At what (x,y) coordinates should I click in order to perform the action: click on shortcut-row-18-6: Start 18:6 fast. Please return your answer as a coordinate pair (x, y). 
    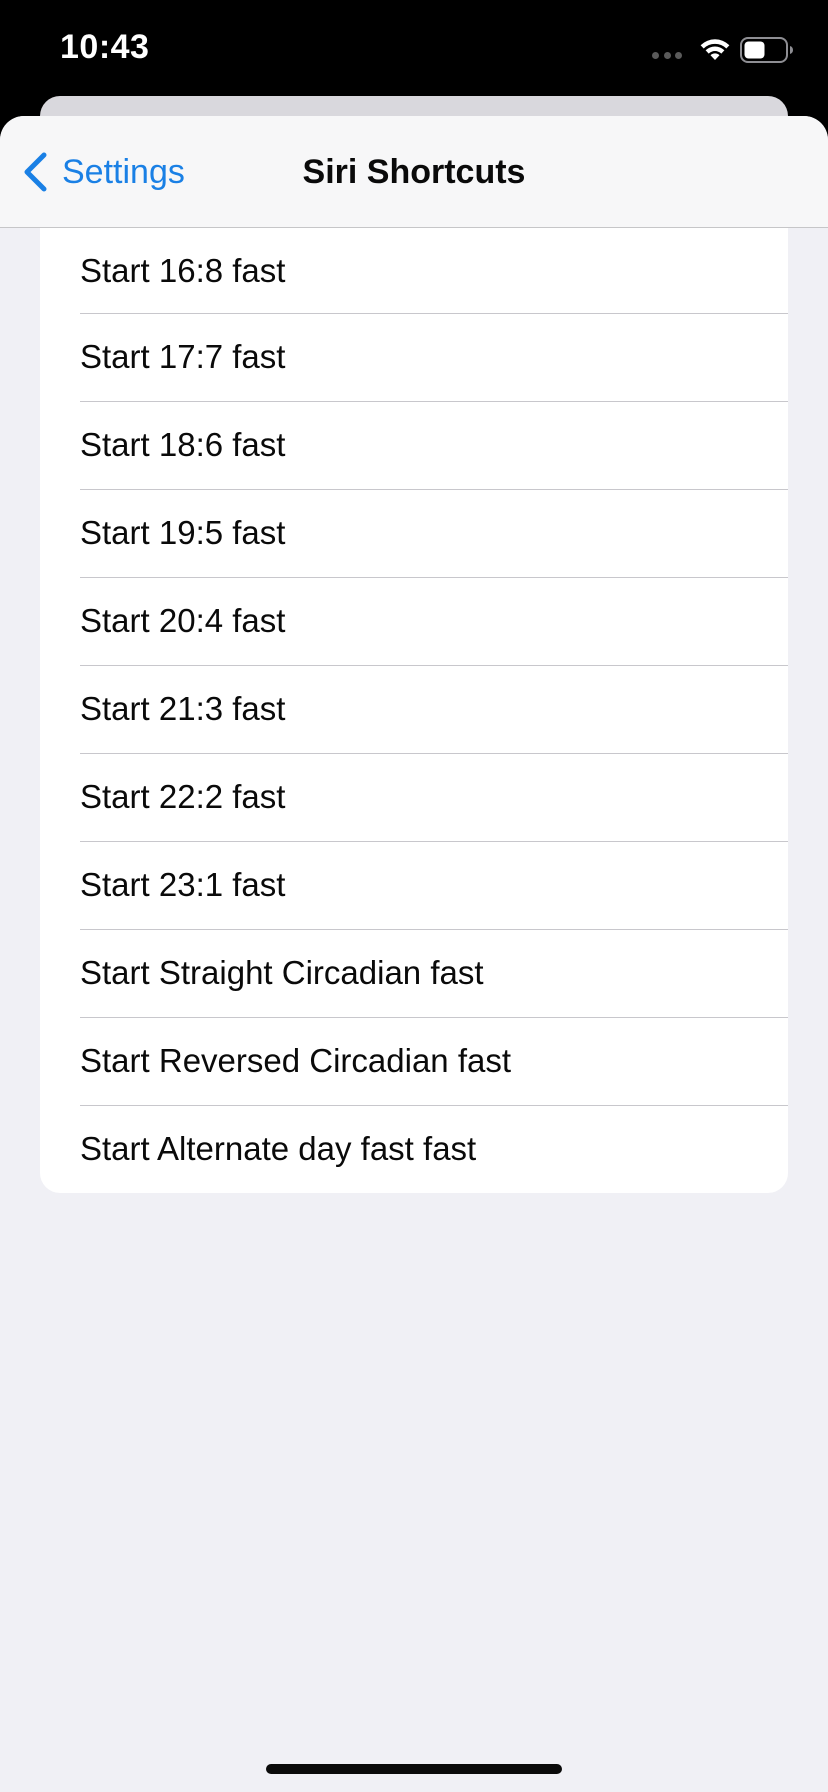
    Looking at the image, I should click on (414, 445).